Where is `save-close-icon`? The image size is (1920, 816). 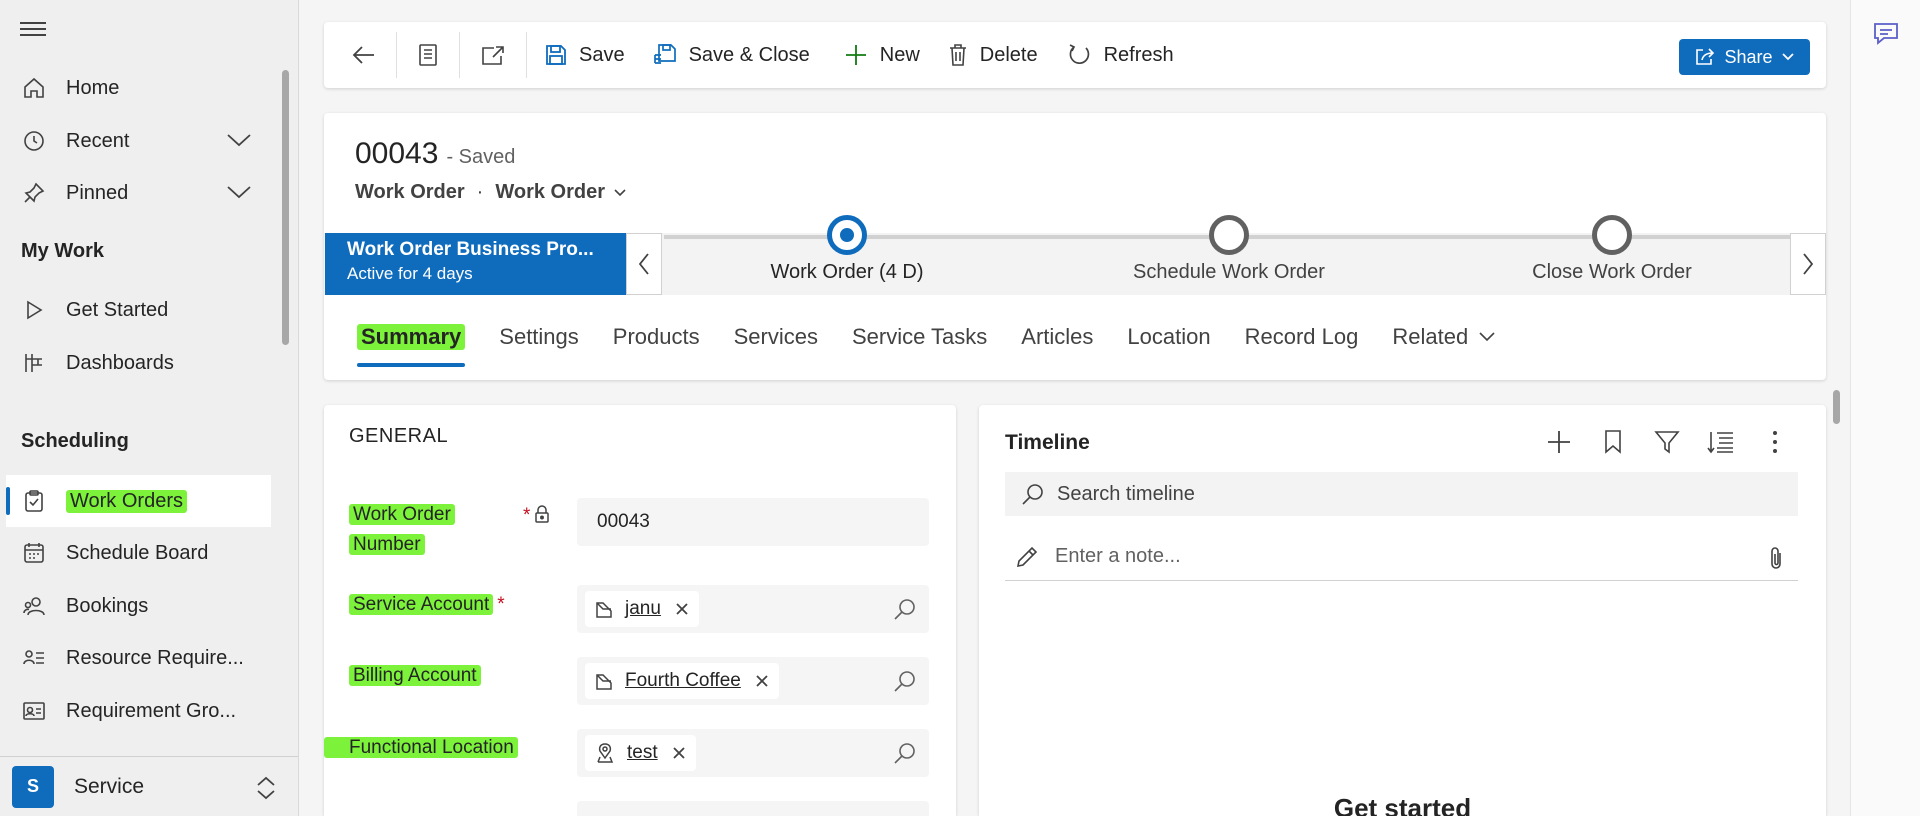
save-close-icon is located at coordinates (664, 54).